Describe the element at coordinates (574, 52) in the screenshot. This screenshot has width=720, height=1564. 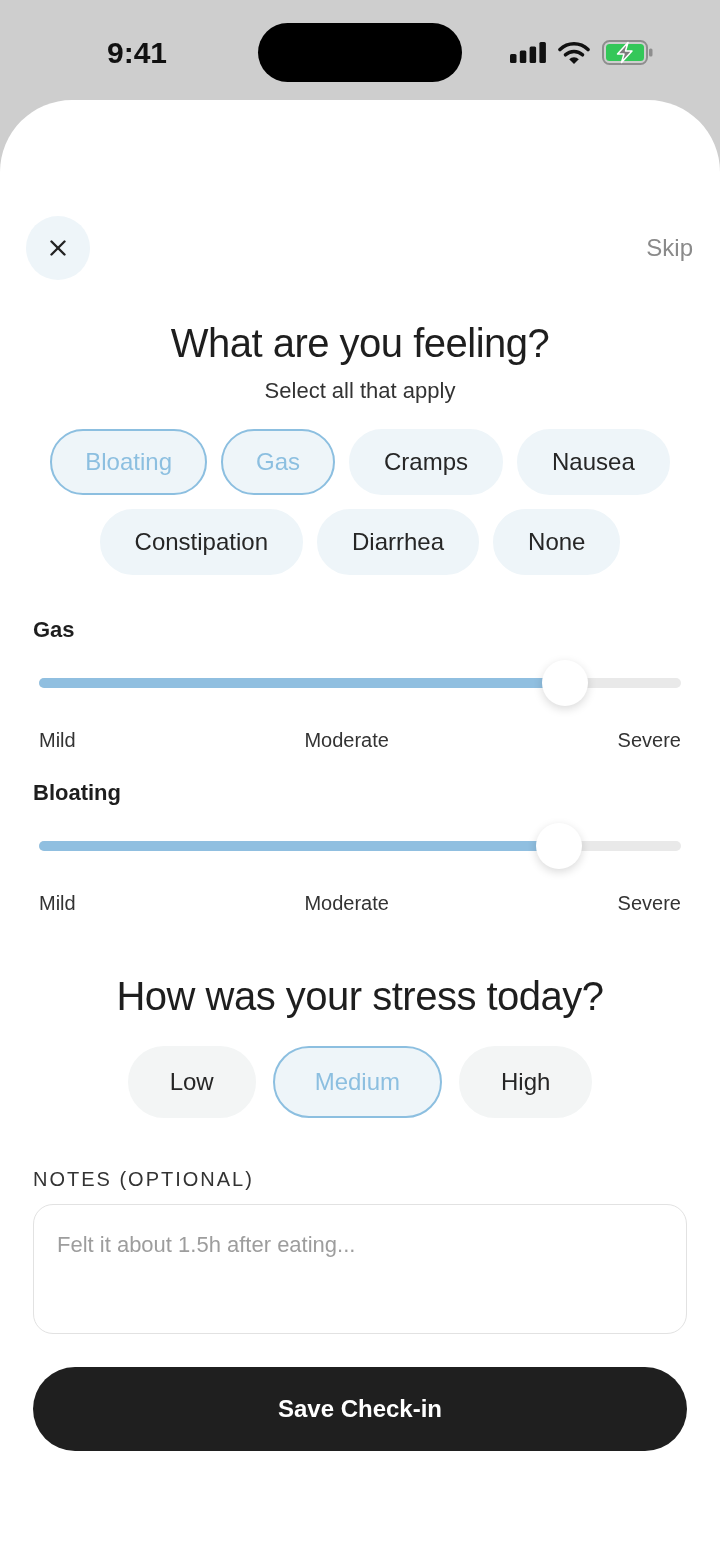
I see `wifi-icon` at that location.